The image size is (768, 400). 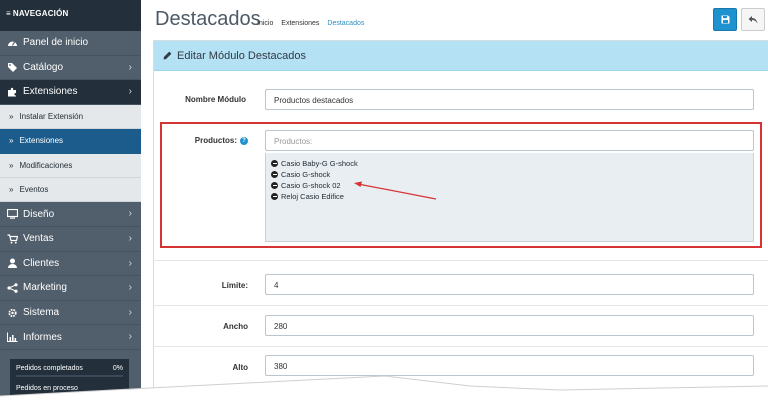 What do you see at coordinates (512, 185) in the screenshot?
I see `list-item: Casio G-shock 02` at bounding box center [512, 185].